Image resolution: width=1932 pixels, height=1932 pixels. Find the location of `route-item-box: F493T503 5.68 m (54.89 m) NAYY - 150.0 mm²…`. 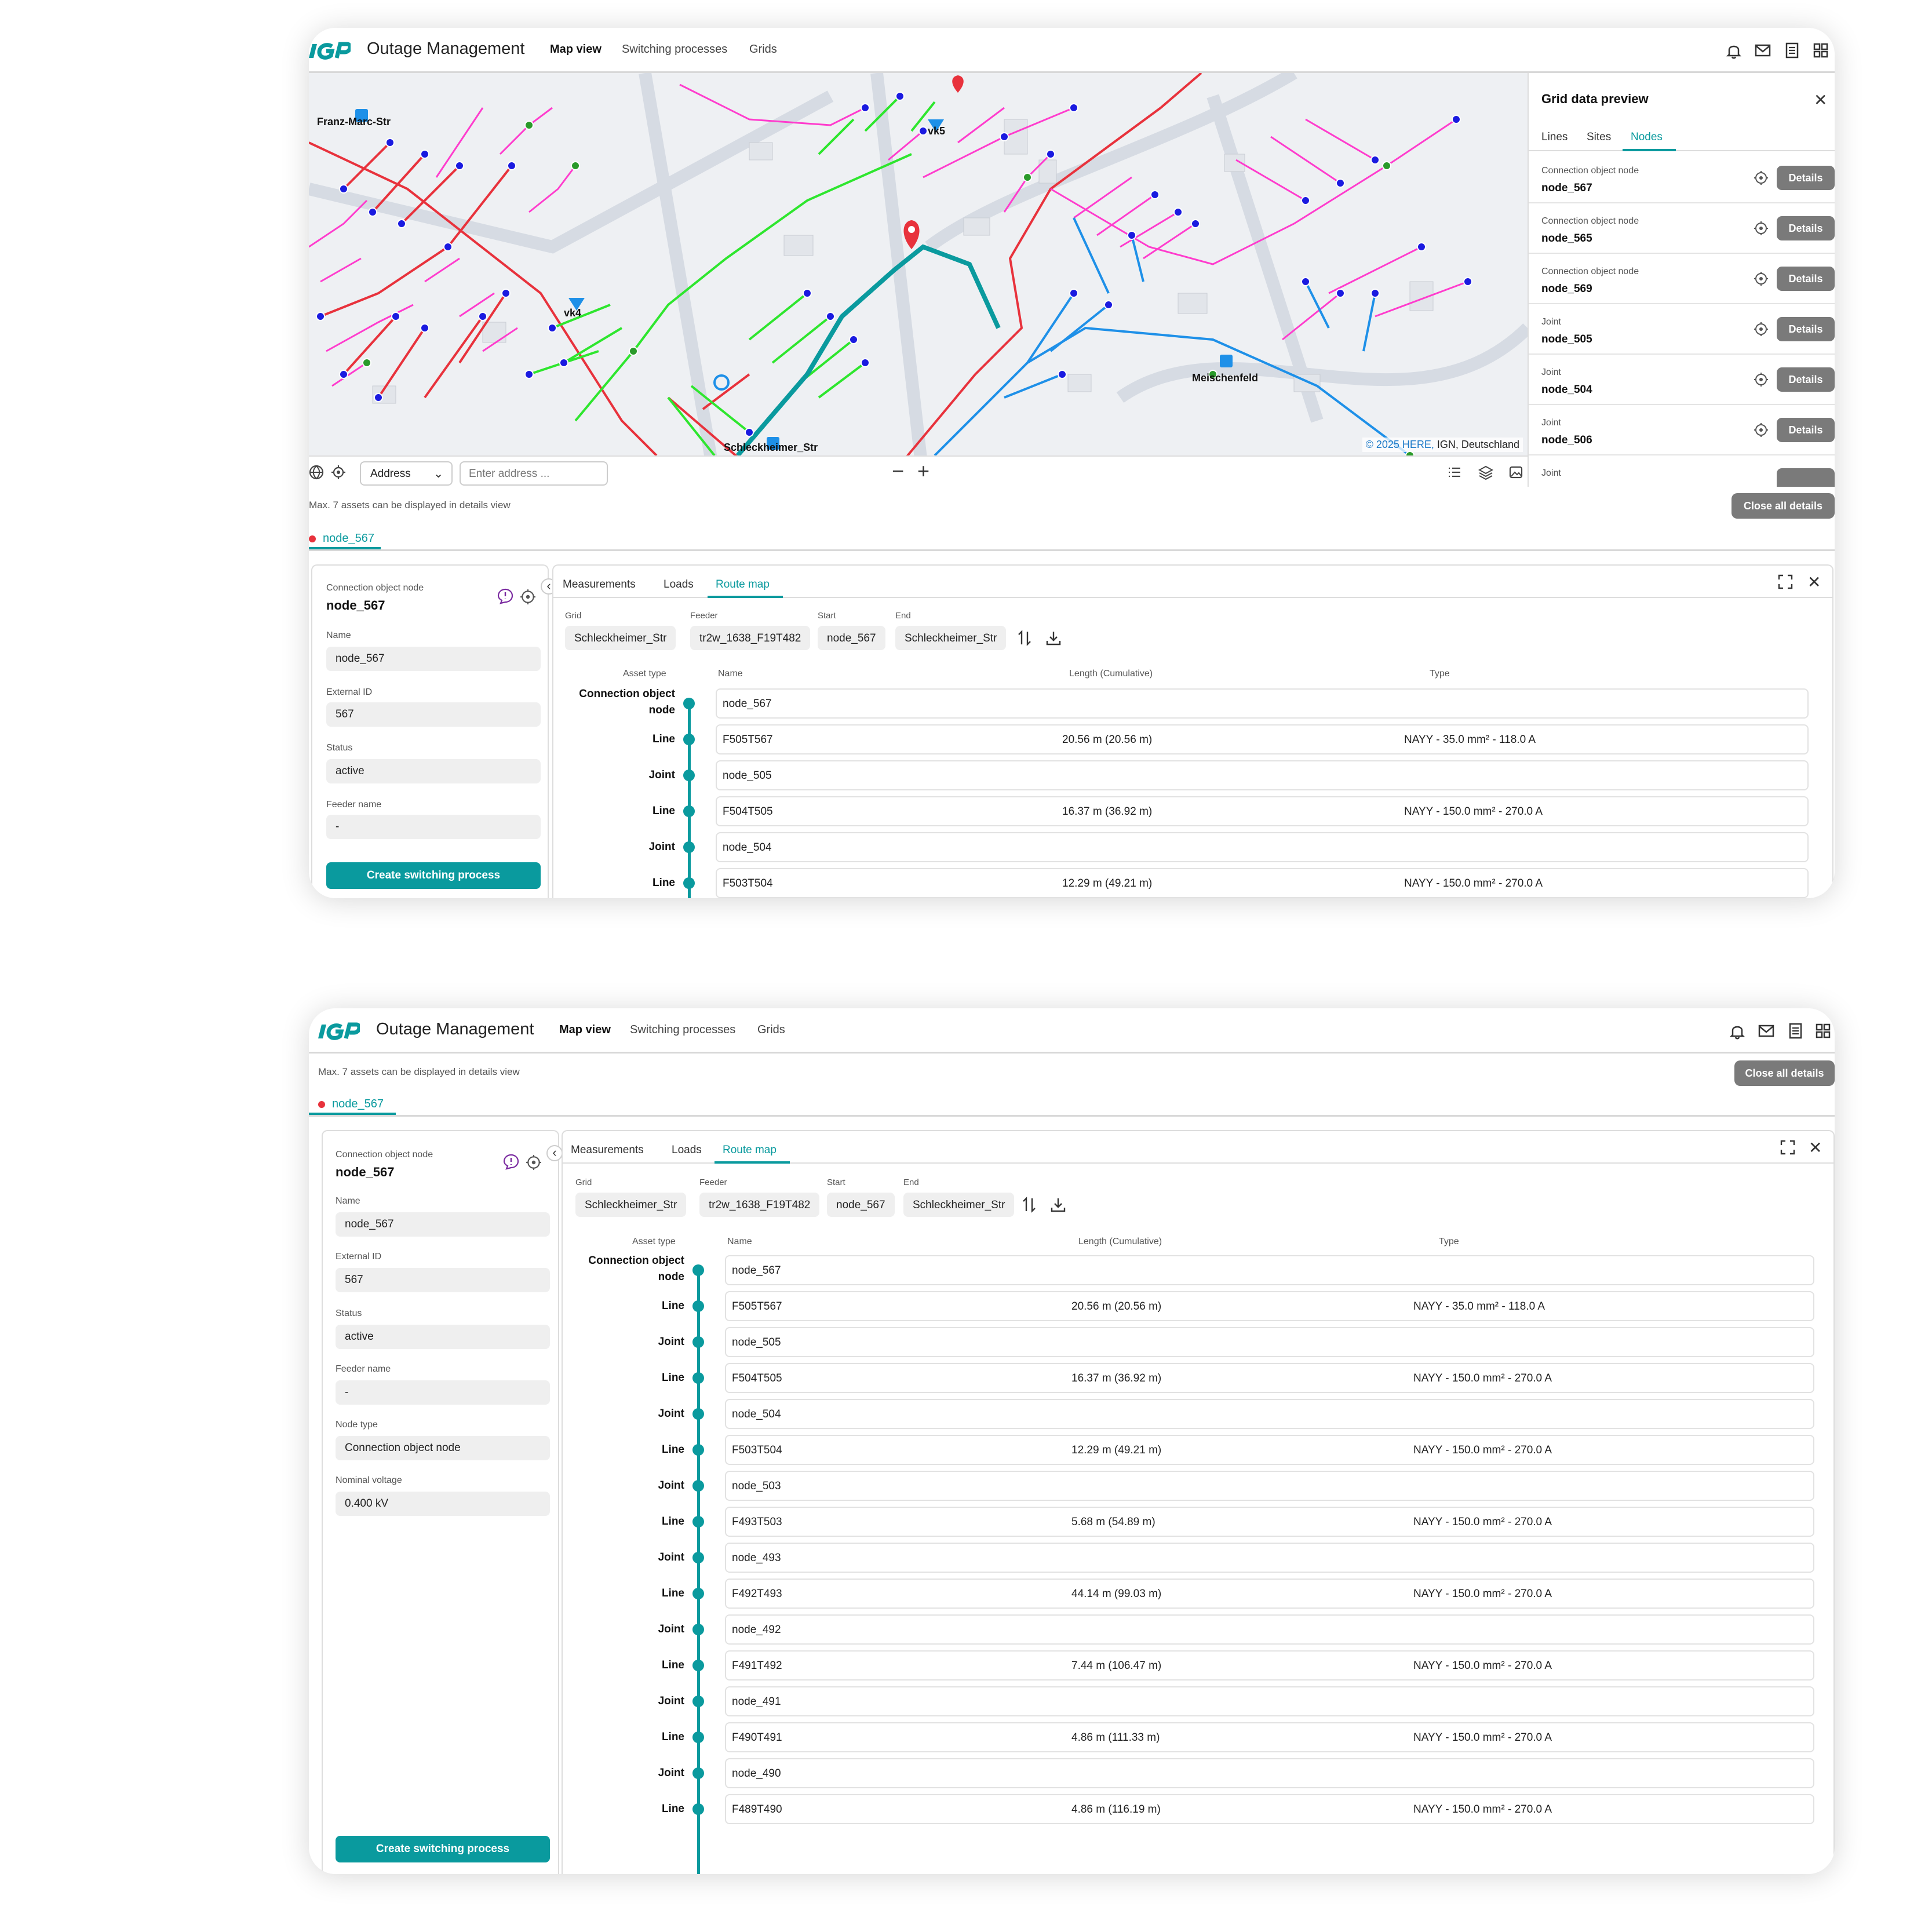

route-item-box: F493T503 5.68 m (54.89 m) NAYY - 150.0 mm²… is located at coordinates (1269, 1522).